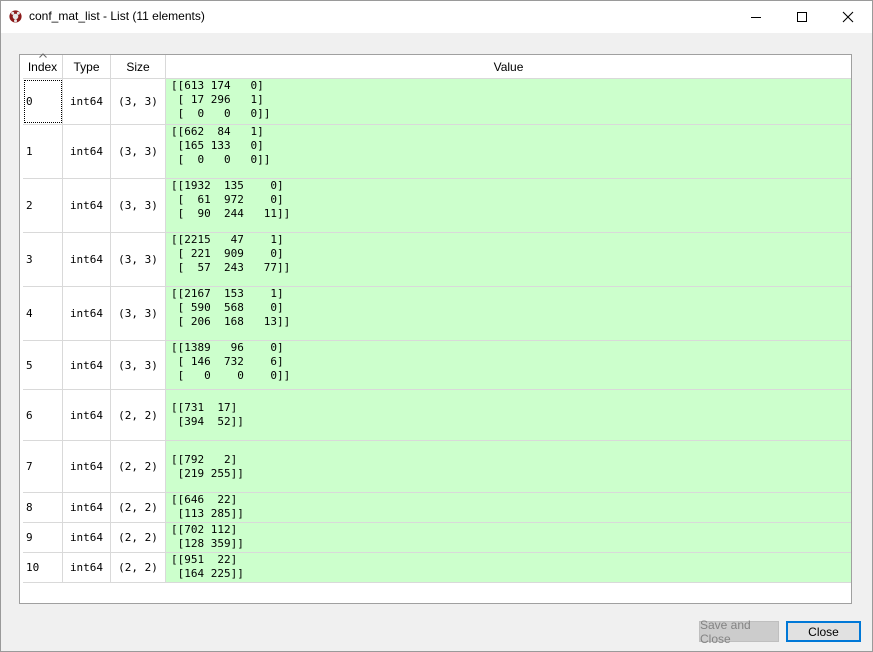 Image resolution: width=873 pixels, height=652 pixels. What do you see at coordinates (739, 632) in the screenshot?
I see `save-and-close-button: Save and Close` at bounding box center [739, 632].